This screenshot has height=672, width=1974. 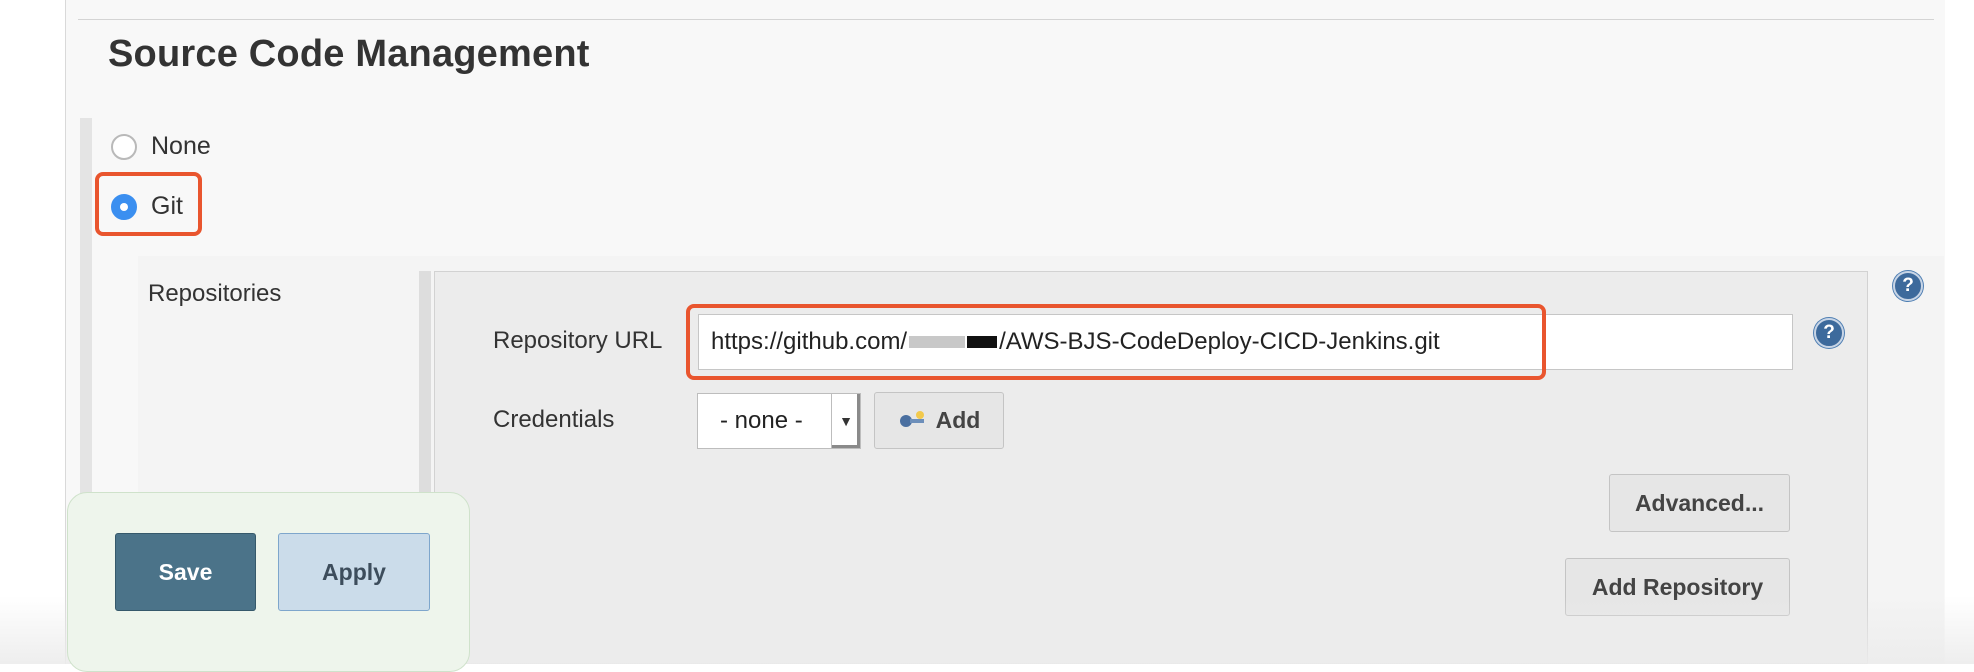 What do you see at coordinates (185, 572) in the screenshot?
I see `save-button: Save` at bounding box center [185, 572].